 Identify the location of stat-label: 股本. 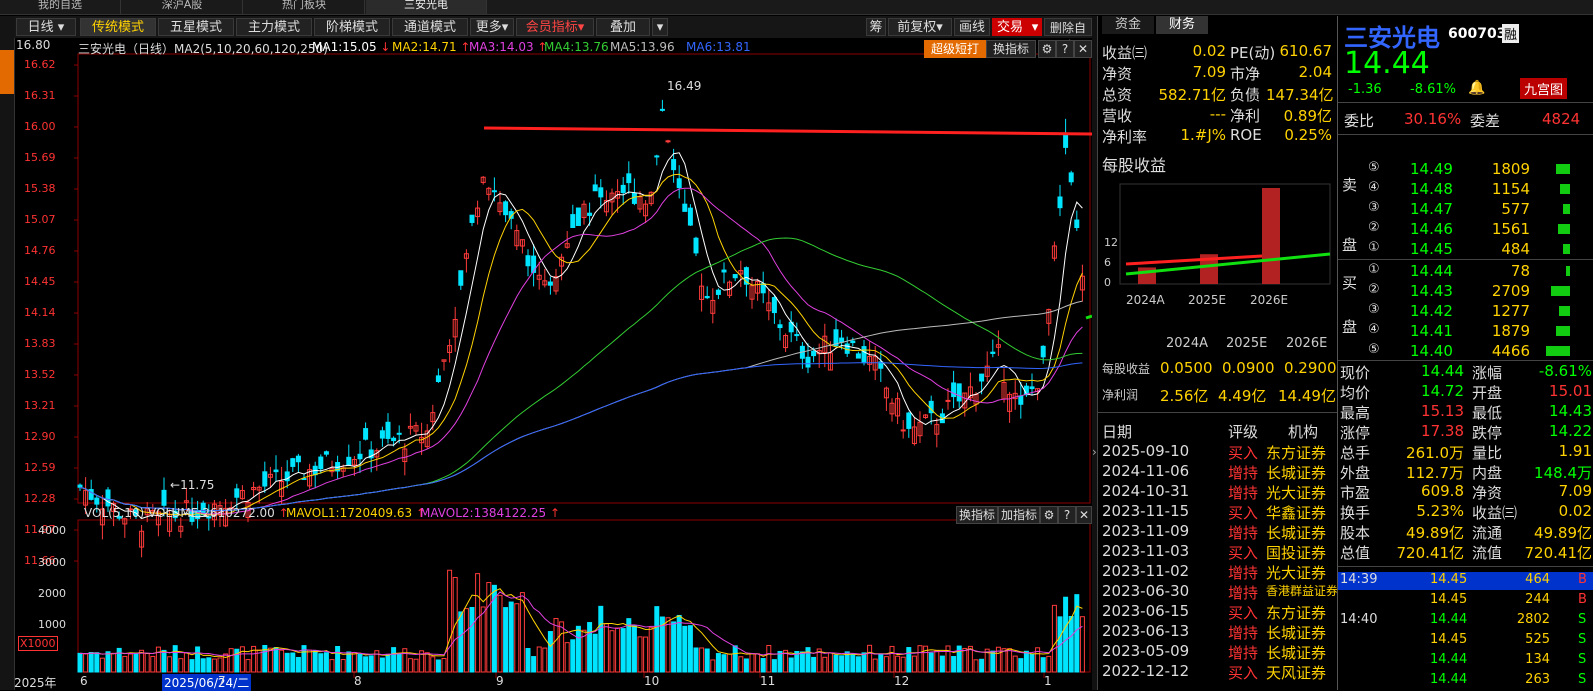
(1355, 533).